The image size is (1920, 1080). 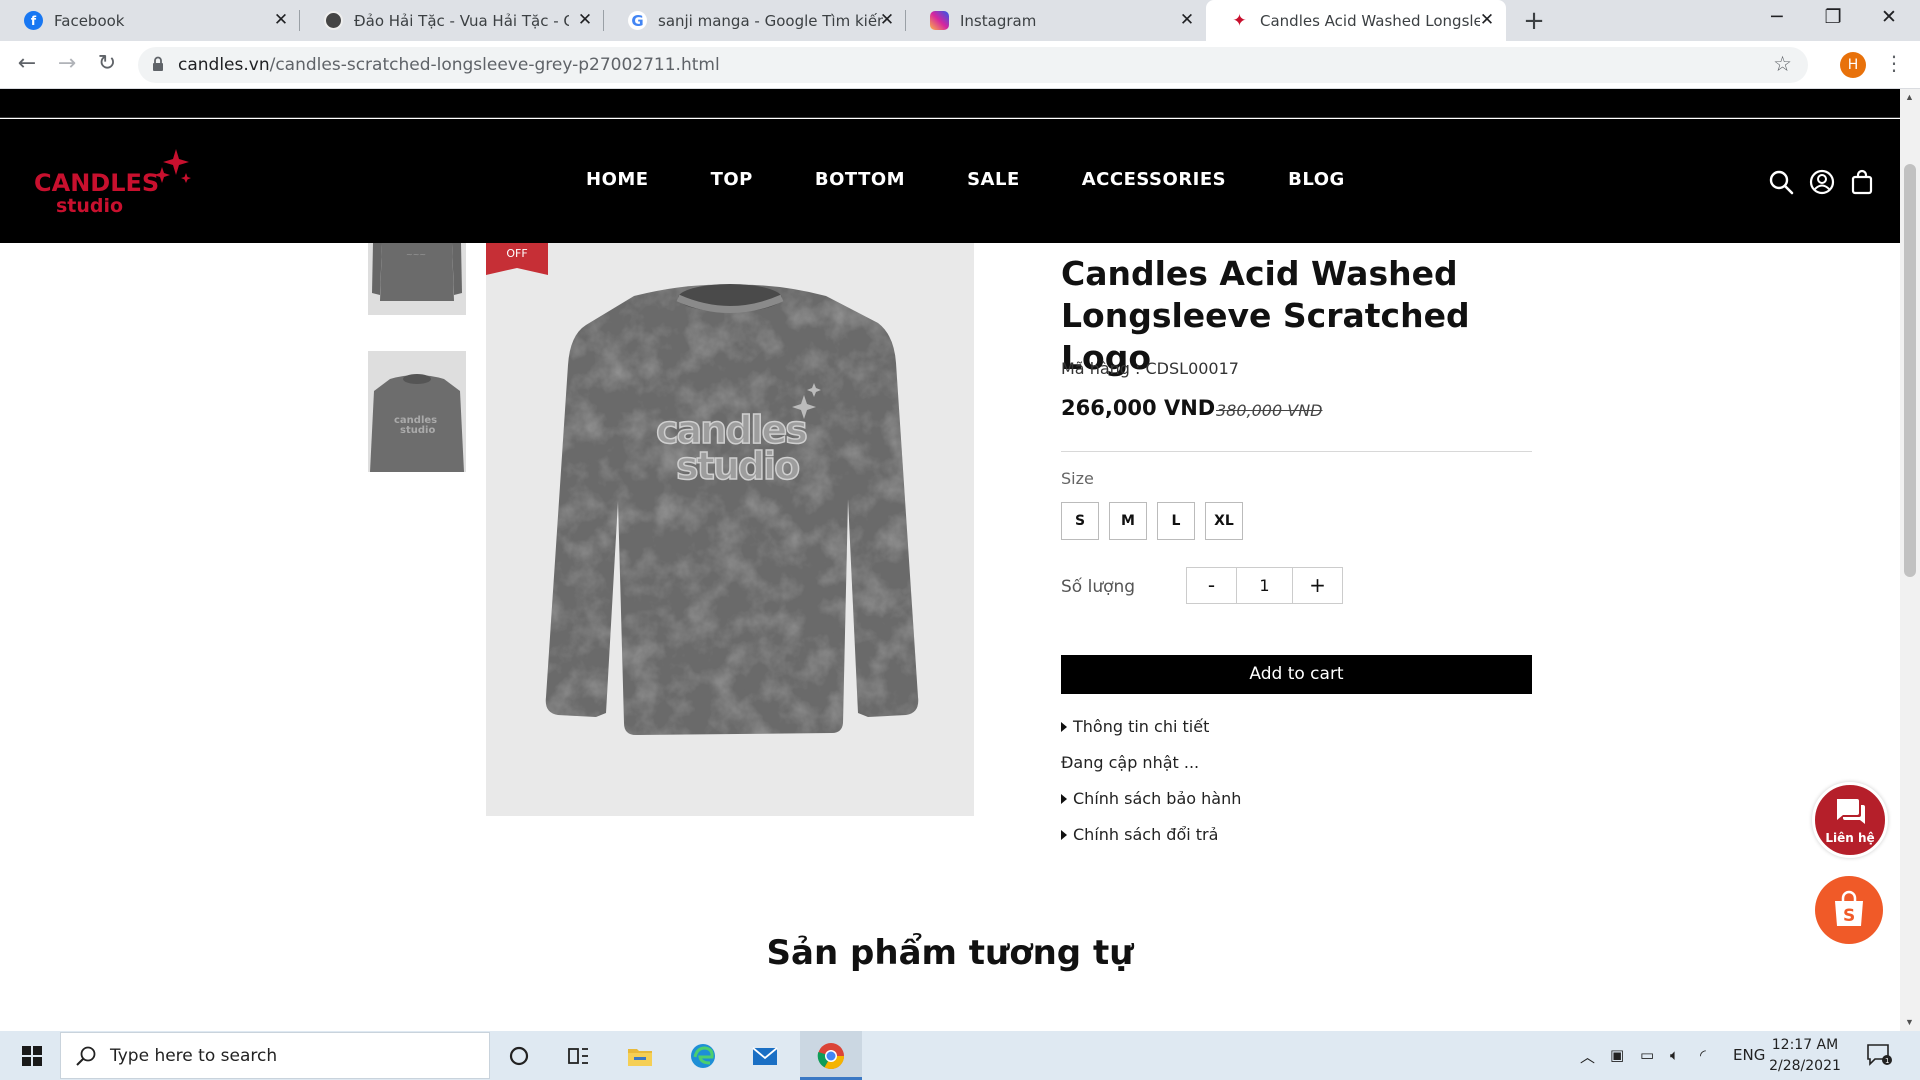 What do you see at coordinates (1822, 182) in the screenshot?
I see `account-icon` at bounding box center [1822, 182].